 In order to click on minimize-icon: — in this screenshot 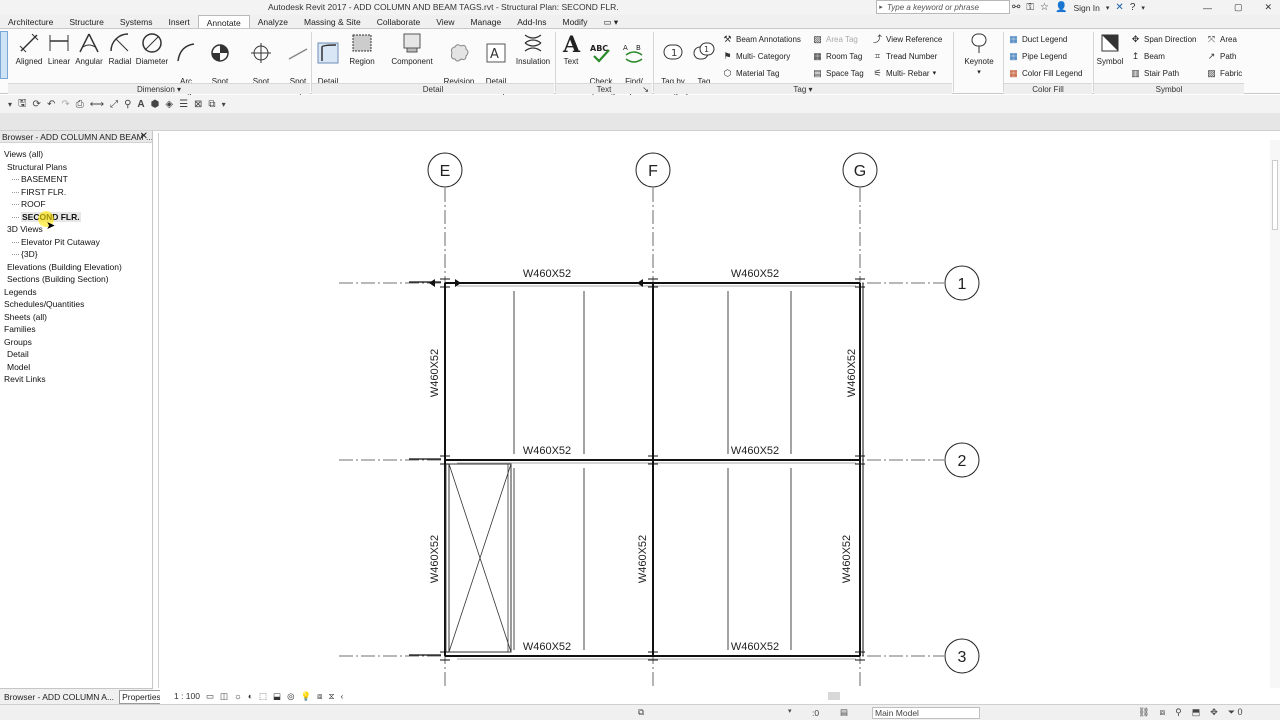, I will do `click(1207, 8)`.